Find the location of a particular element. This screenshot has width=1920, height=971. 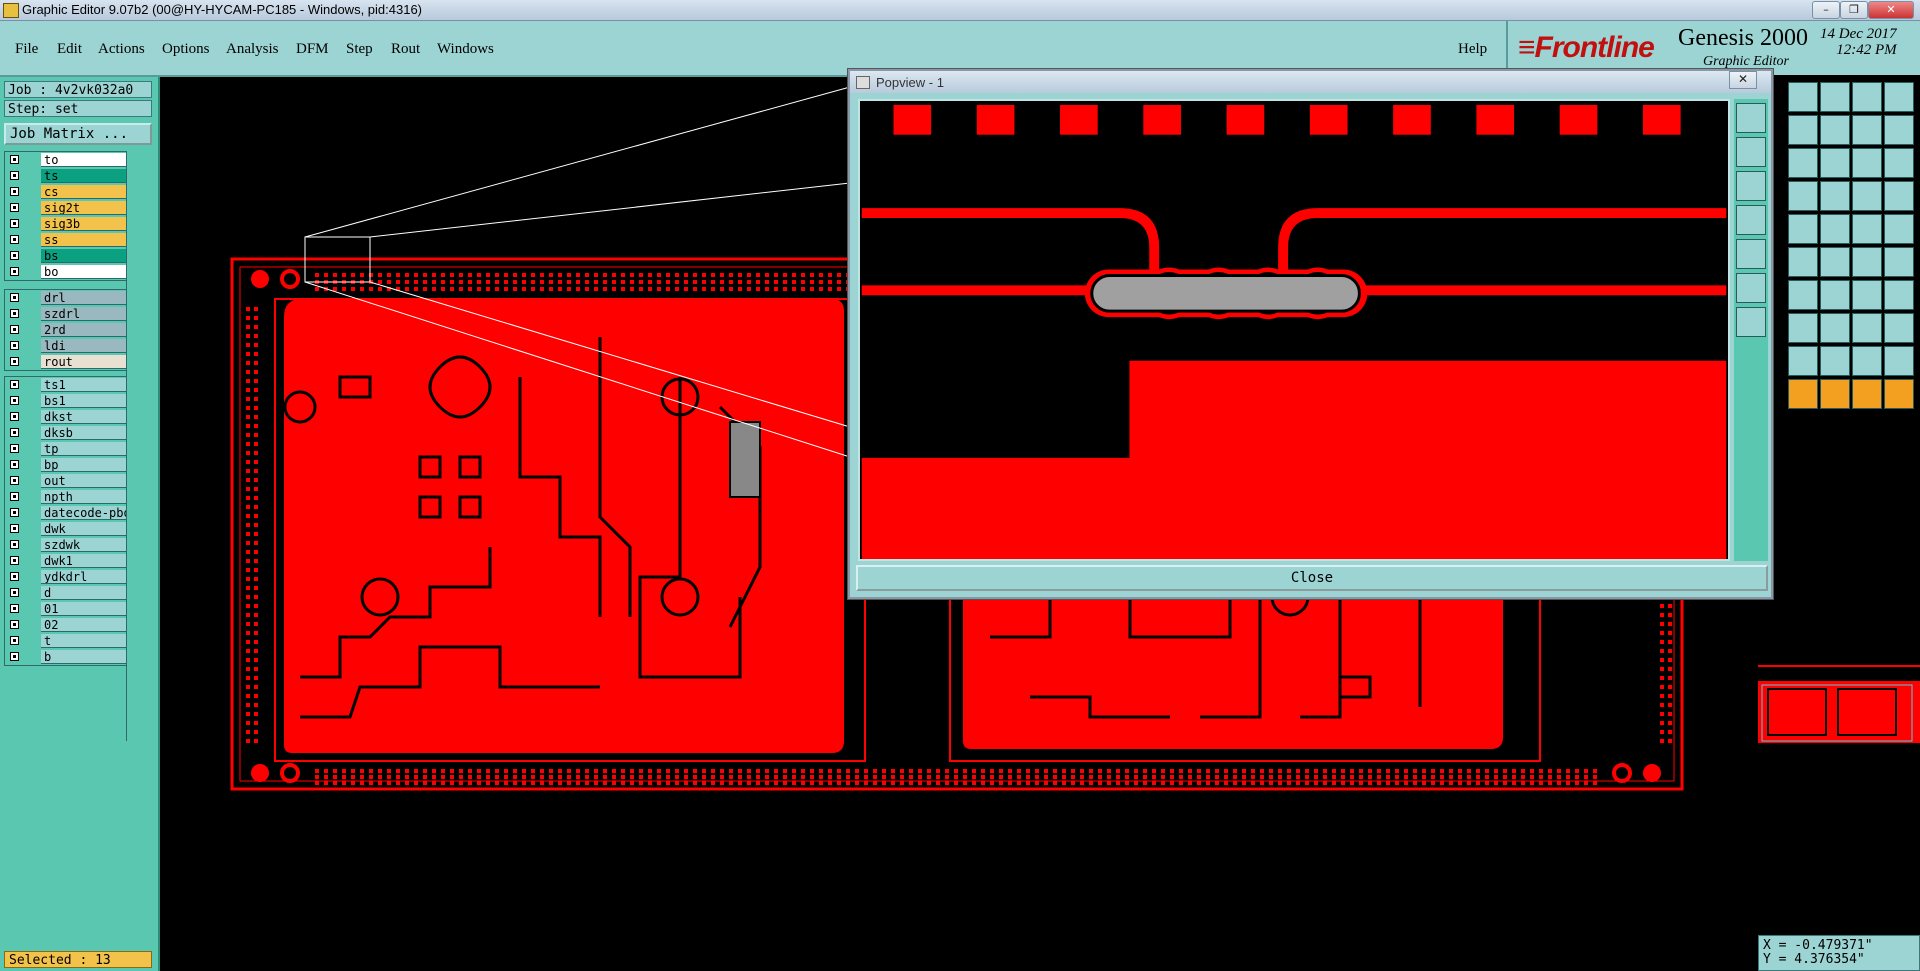

layer-row: to is located at coordinates (66, 160).